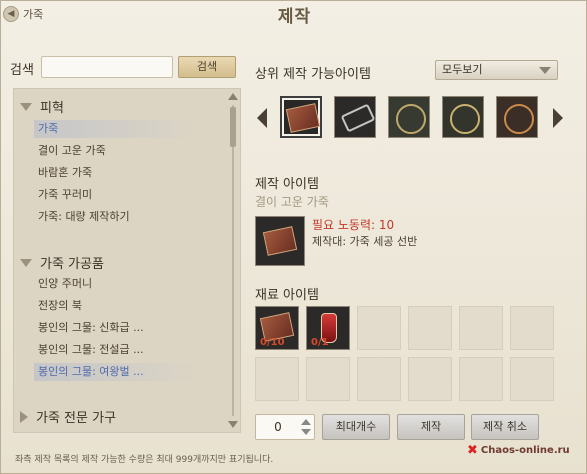  I want to click on tree-item: 바람혼 가죽, so click(115, 173).